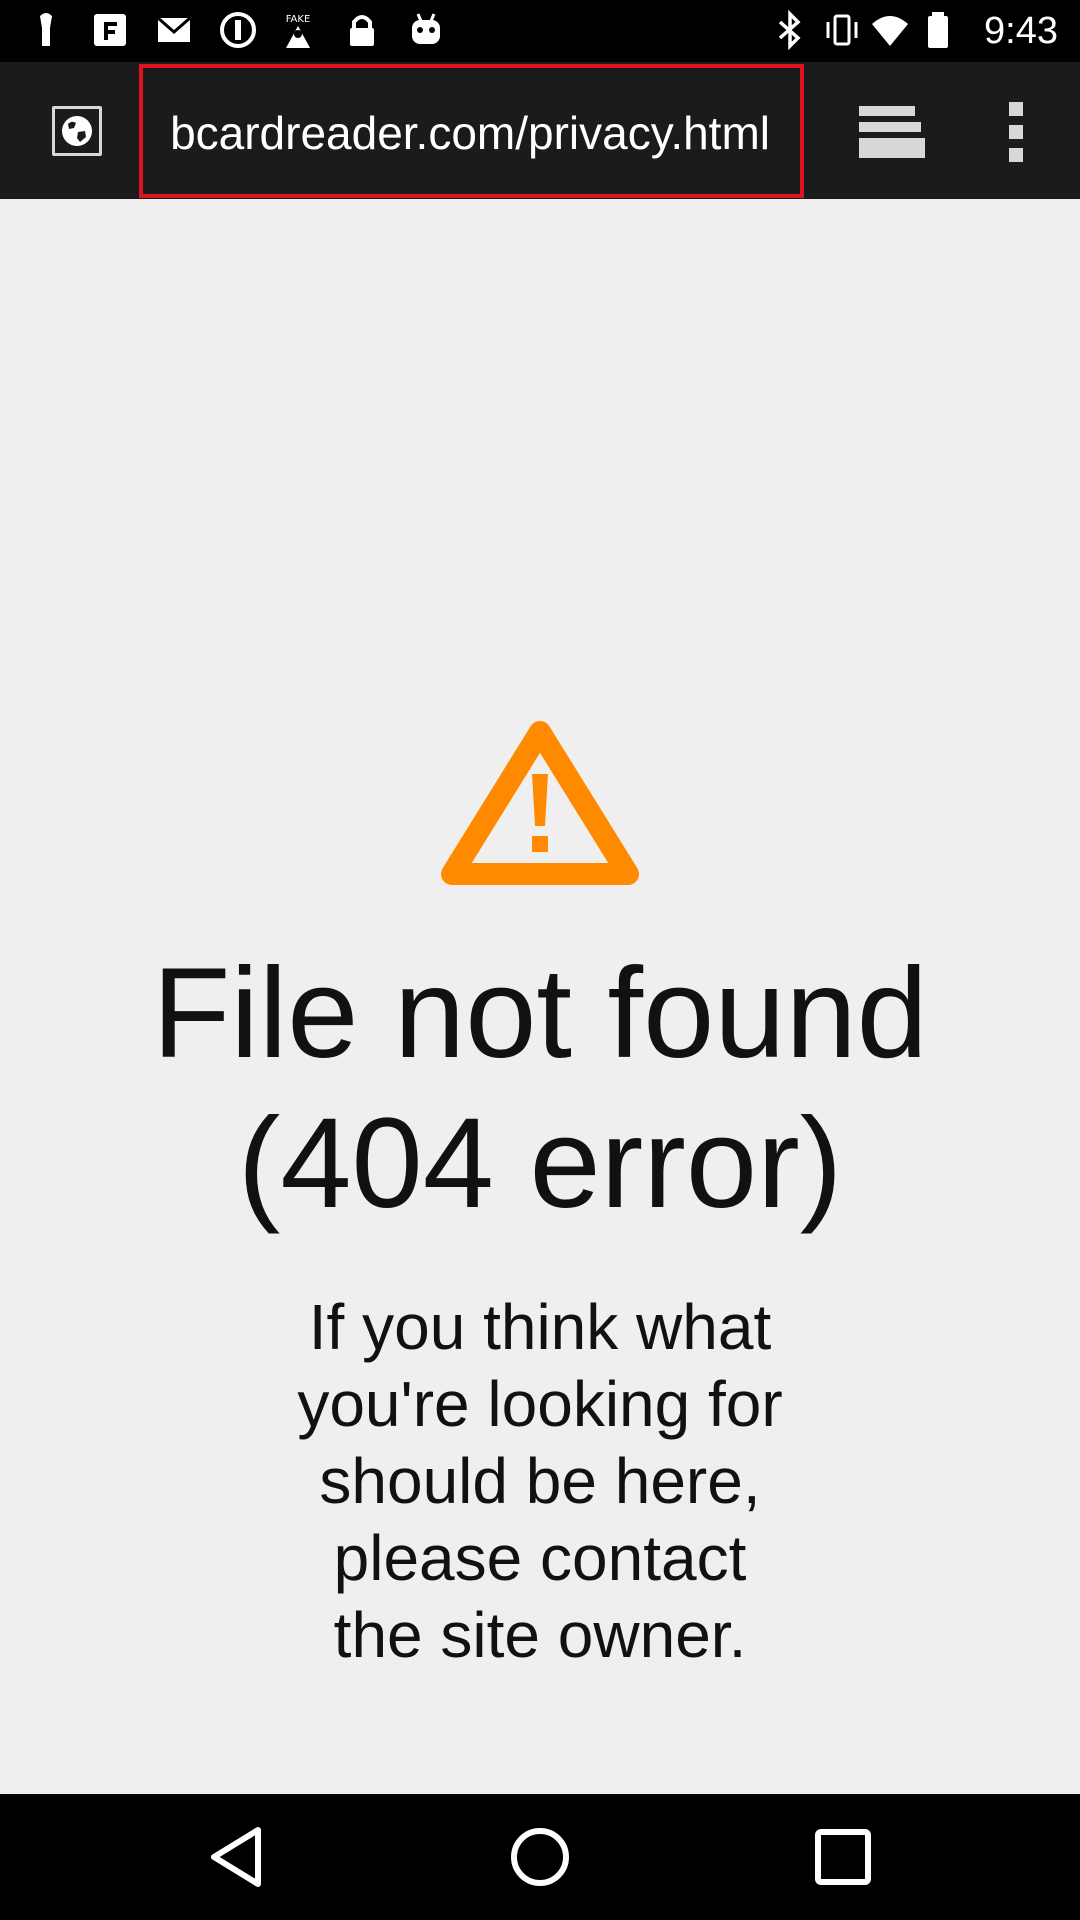 Image resolution: width=1080 pixels, height=1920 pixels. I want to click on error-message-line: the site owner., so click(540, 1635).